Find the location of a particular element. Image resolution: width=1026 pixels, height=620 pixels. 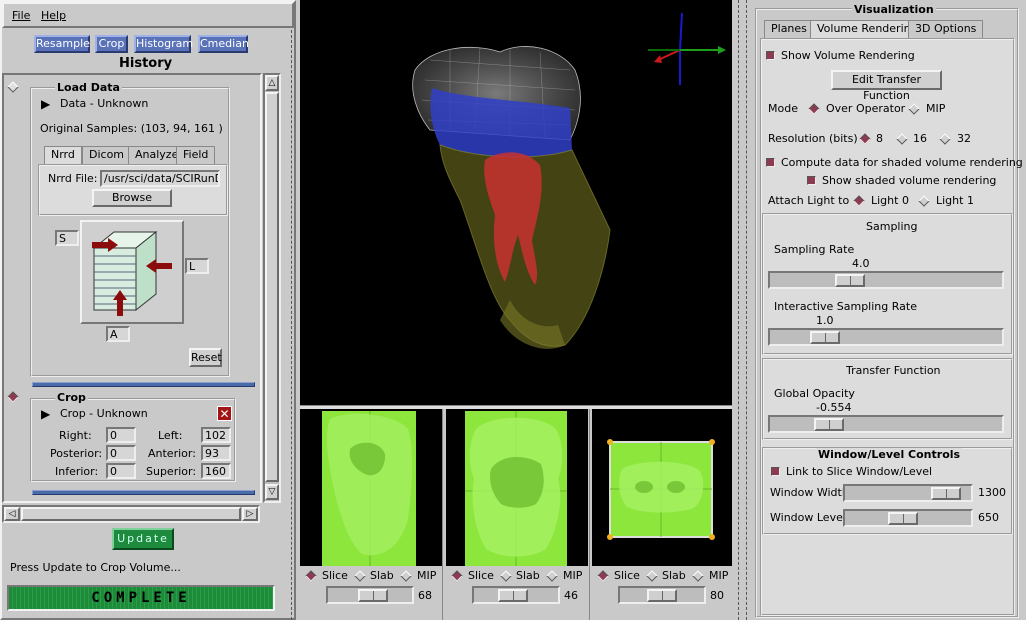

nrrd-file-input: /usr/sci/data/SCIRunData is located at coordinates (160, 178).